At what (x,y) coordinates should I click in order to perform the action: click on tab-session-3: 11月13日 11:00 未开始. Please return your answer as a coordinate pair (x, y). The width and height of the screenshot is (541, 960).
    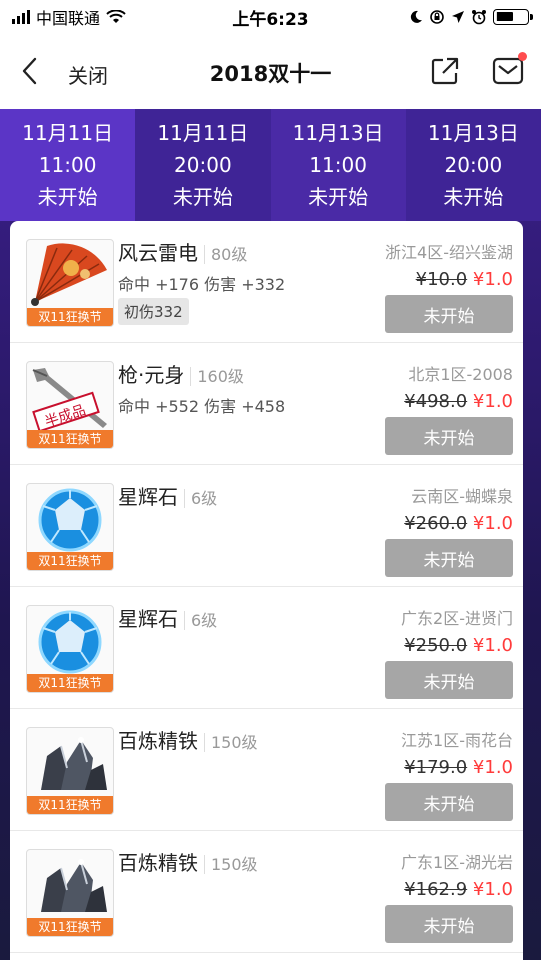
    Looking at the image, I should click on (338, 165).